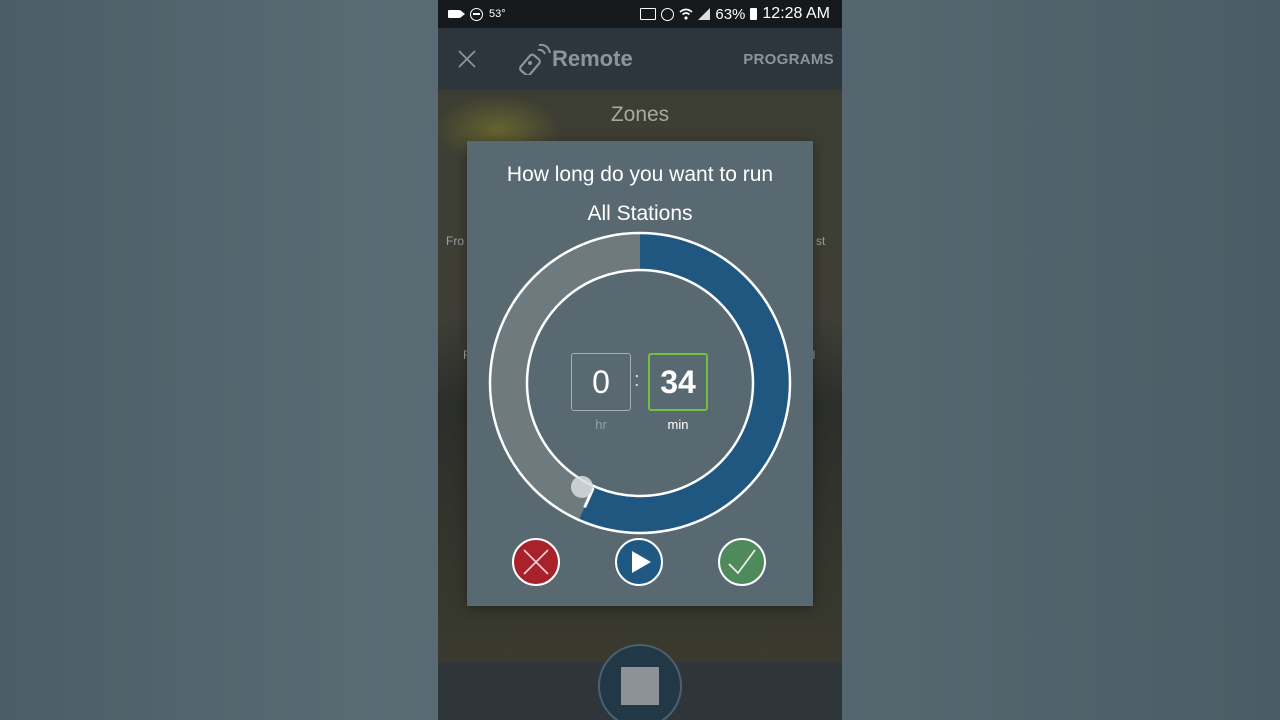 This screenshot has width=1280, height=720. Describe the element at coordinates (821, 241) in the screenshot. I see `zone-label-fragment: st` at that location.